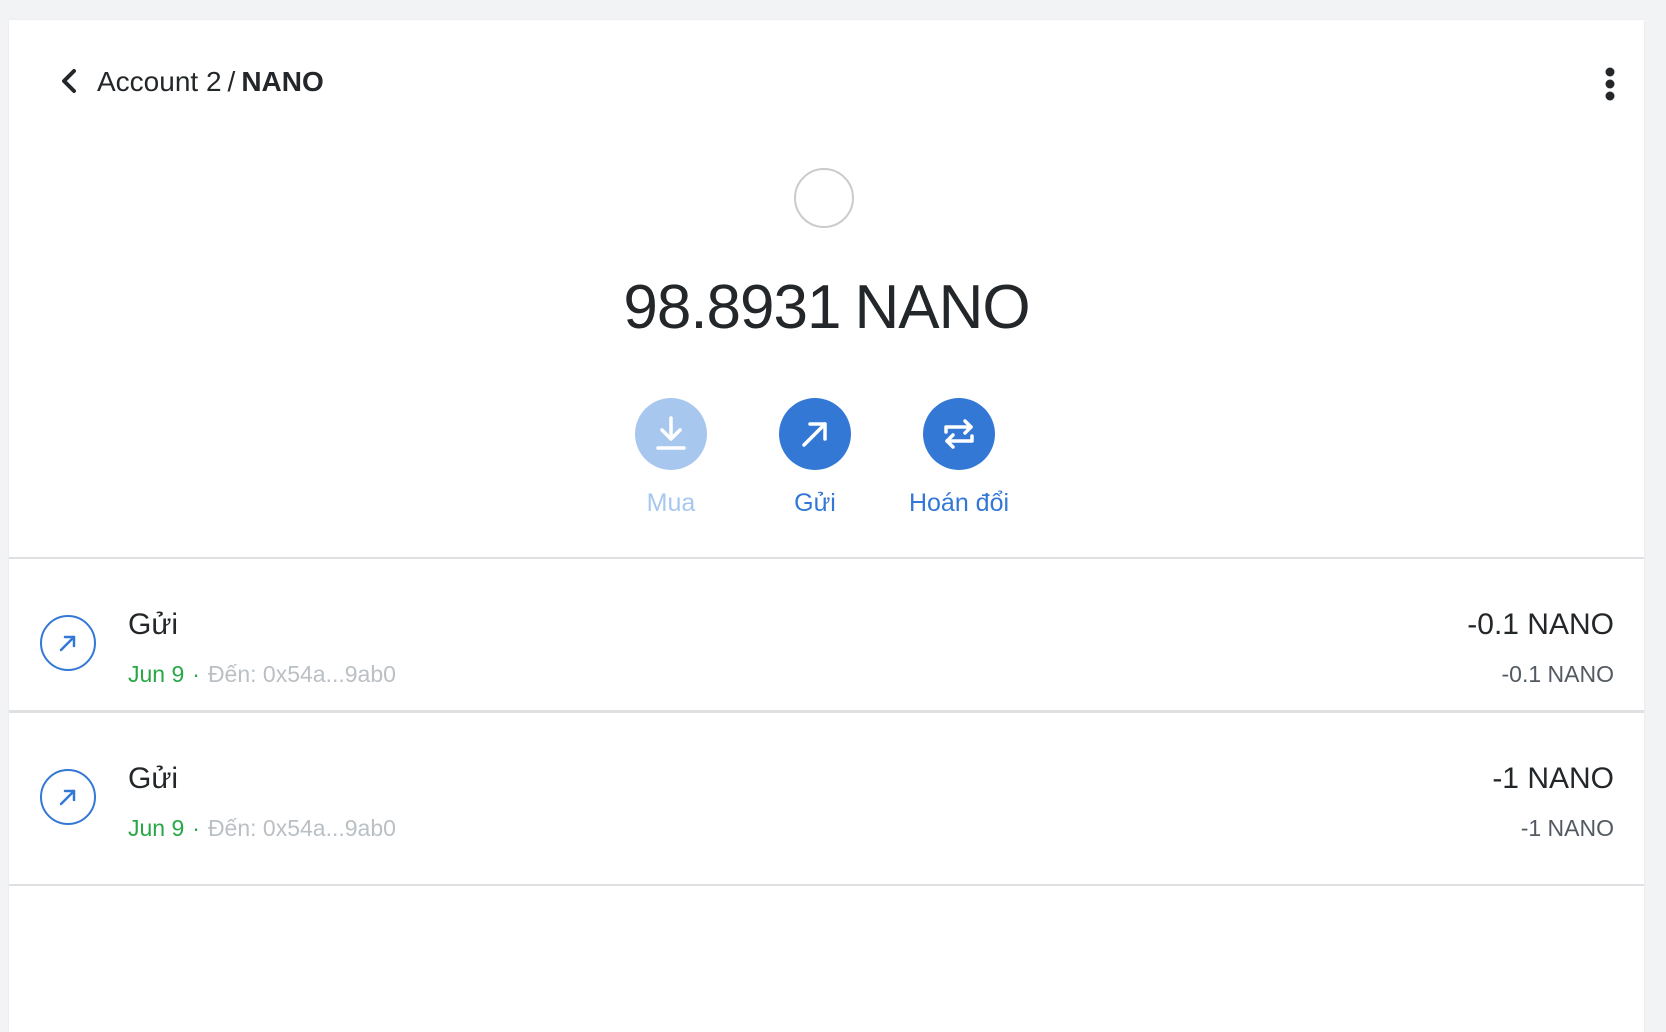 Image resolution: width=1666 pixels, height=1032 pixels. I want to click on asset-options-button, so click(1610, 84).